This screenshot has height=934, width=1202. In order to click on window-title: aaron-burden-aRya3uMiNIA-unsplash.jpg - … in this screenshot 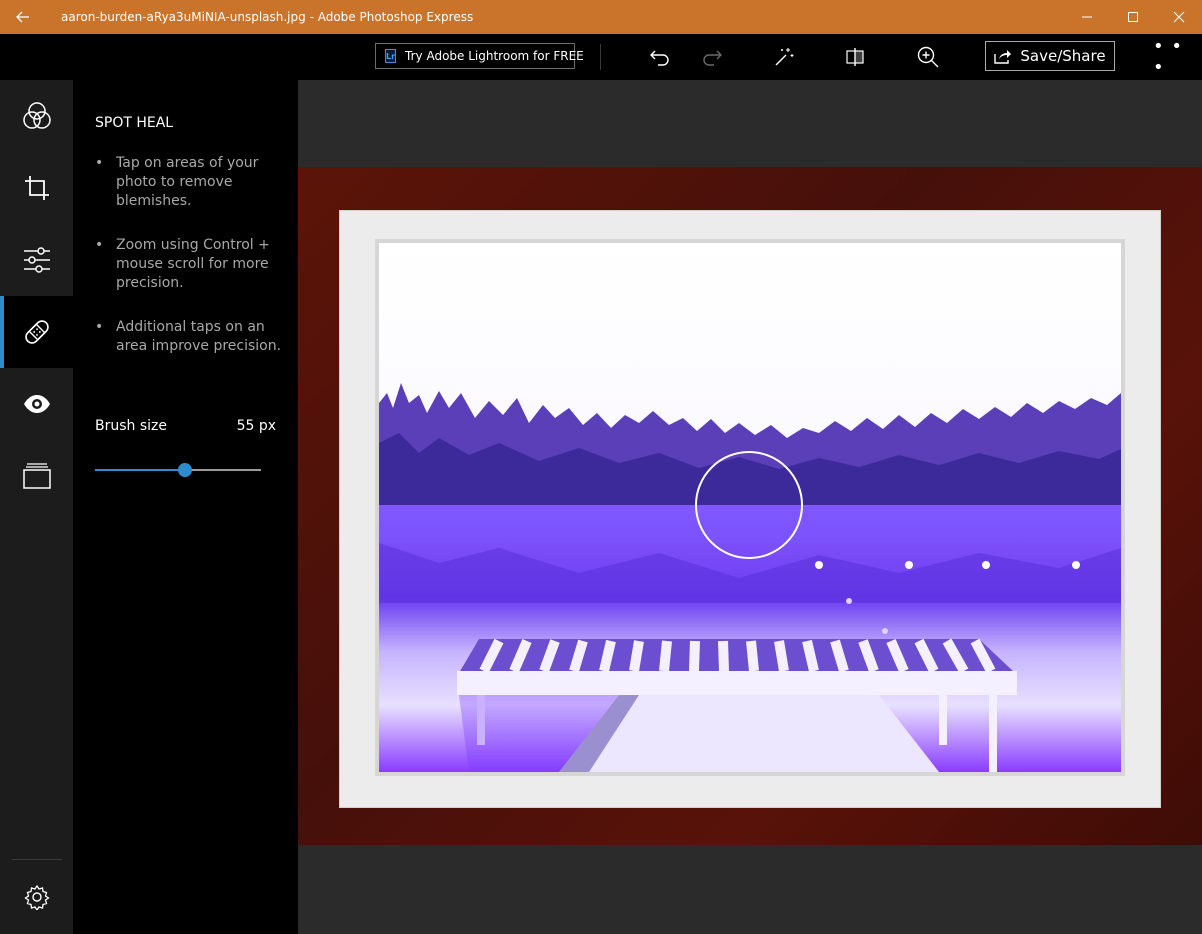, I will do `click(267, 17)`.